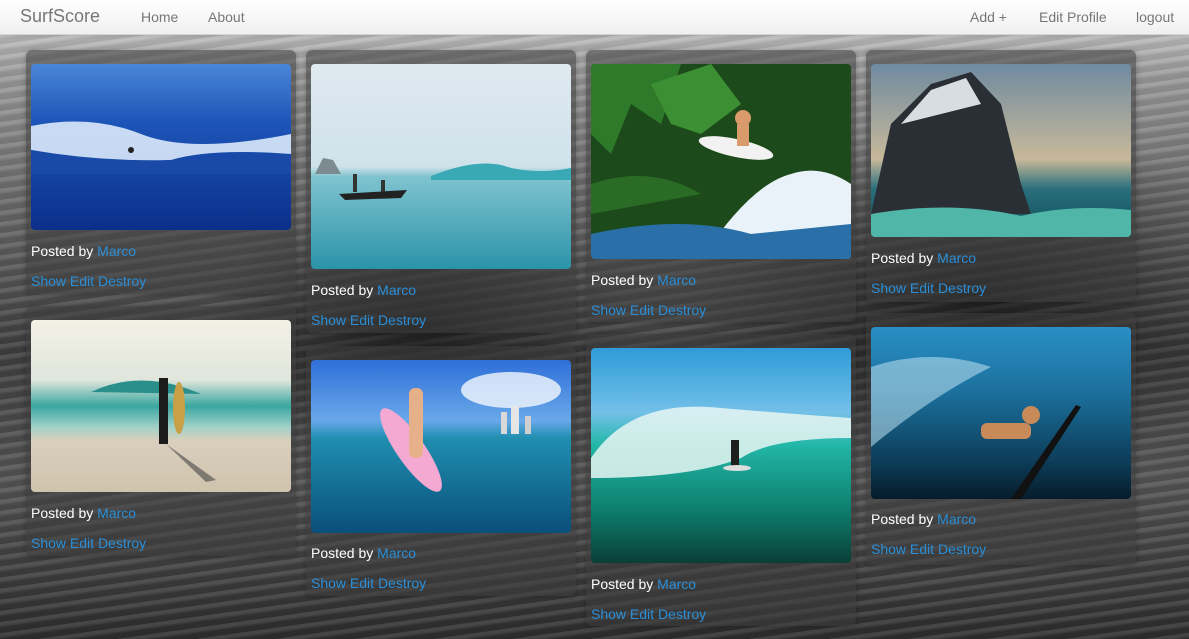 Image resolution: width=1189 pixels, height=639 pixels. I want to click on nav-home-link: Home, so click(159, 17).